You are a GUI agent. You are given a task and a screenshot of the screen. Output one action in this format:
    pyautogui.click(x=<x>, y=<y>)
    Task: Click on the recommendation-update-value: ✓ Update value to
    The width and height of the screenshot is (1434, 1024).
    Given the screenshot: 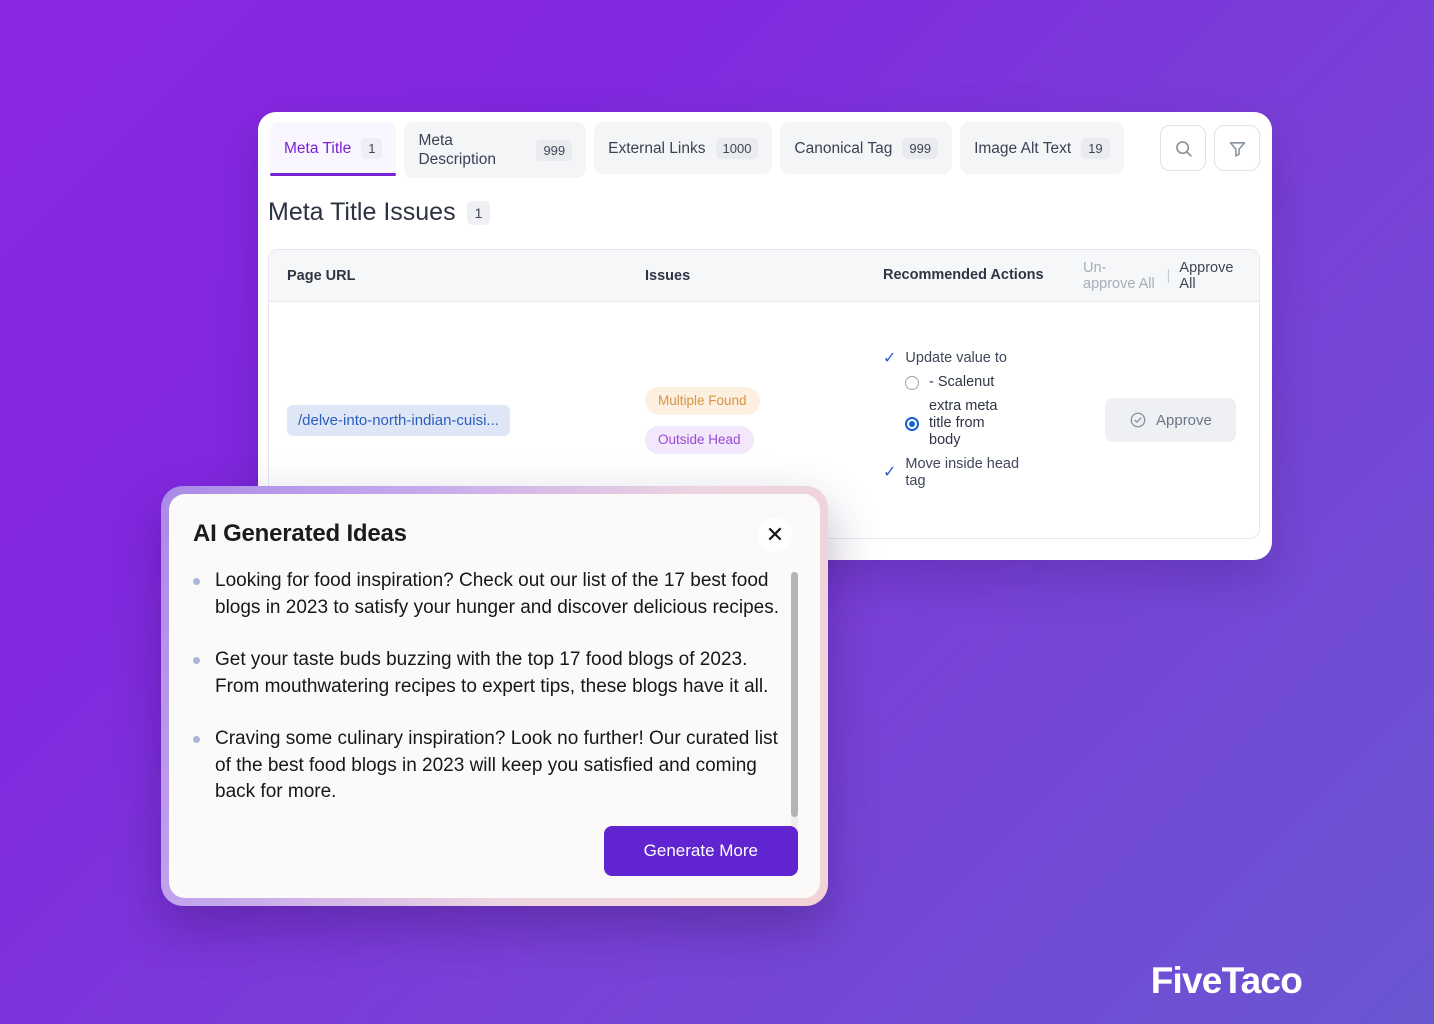 What is the action you would take?
    pyautogui.click(x=983, y=358)
    